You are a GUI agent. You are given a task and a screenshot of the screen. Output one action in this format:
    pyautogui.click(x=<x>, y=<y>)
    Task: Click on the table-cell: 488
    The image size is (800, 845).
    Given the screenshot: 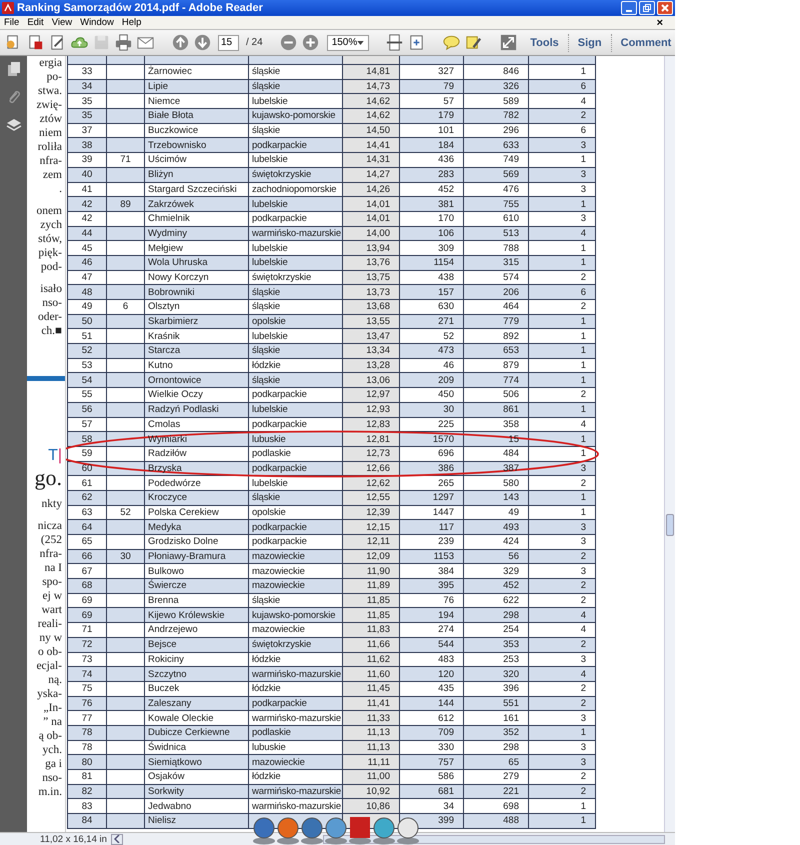 What is the action you would take?
    pyautogui.click(x=496, y=821)
    